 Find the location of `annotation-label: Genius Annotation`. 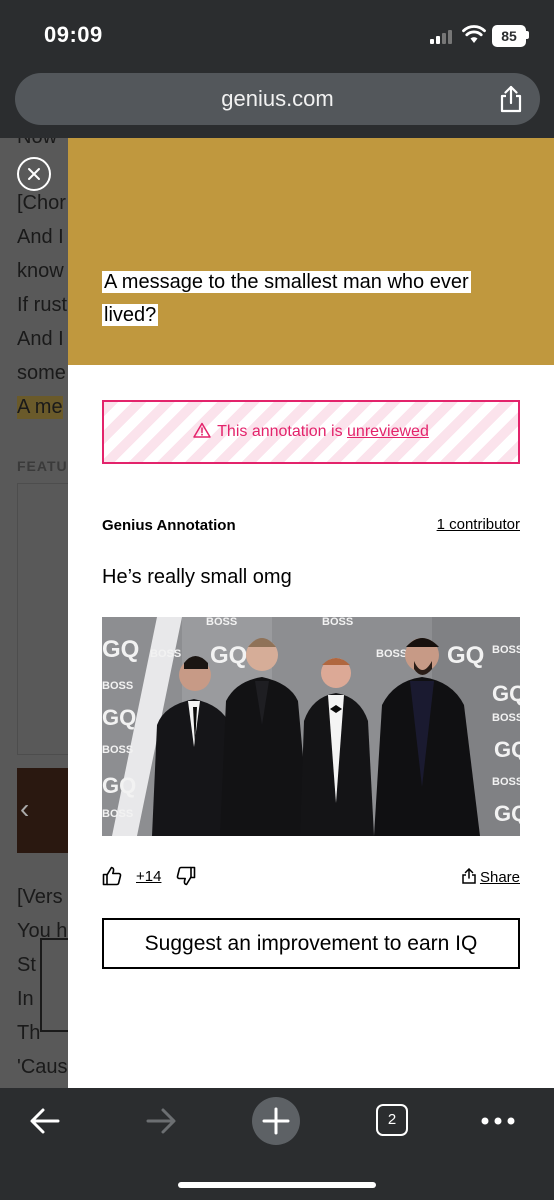

annotation-label: Genius Annotation is located at coordinates (169, 525).